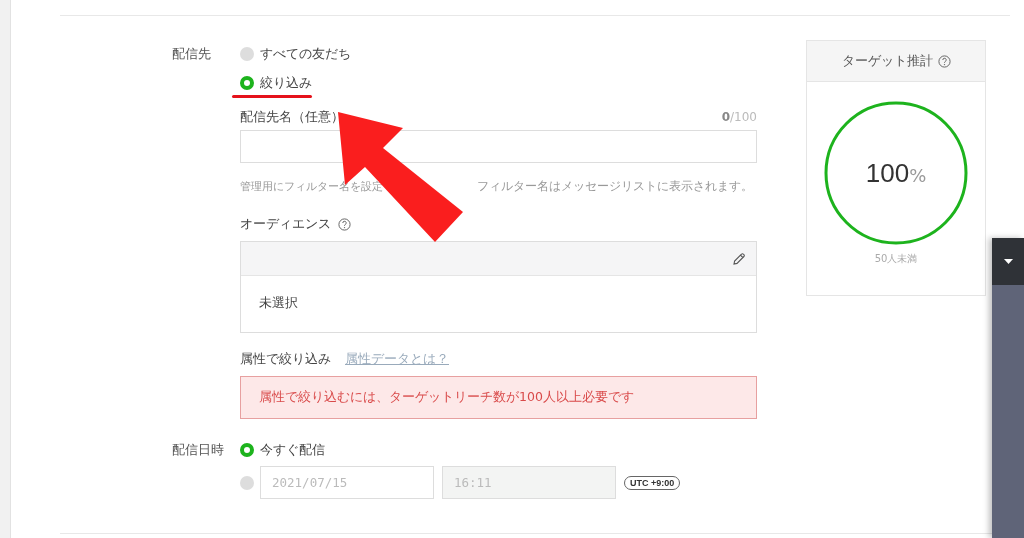 Image resolution: width=1024 pixels, height=538 pixels. I want to click on field-label: オーディエンス, so click(285, 224).